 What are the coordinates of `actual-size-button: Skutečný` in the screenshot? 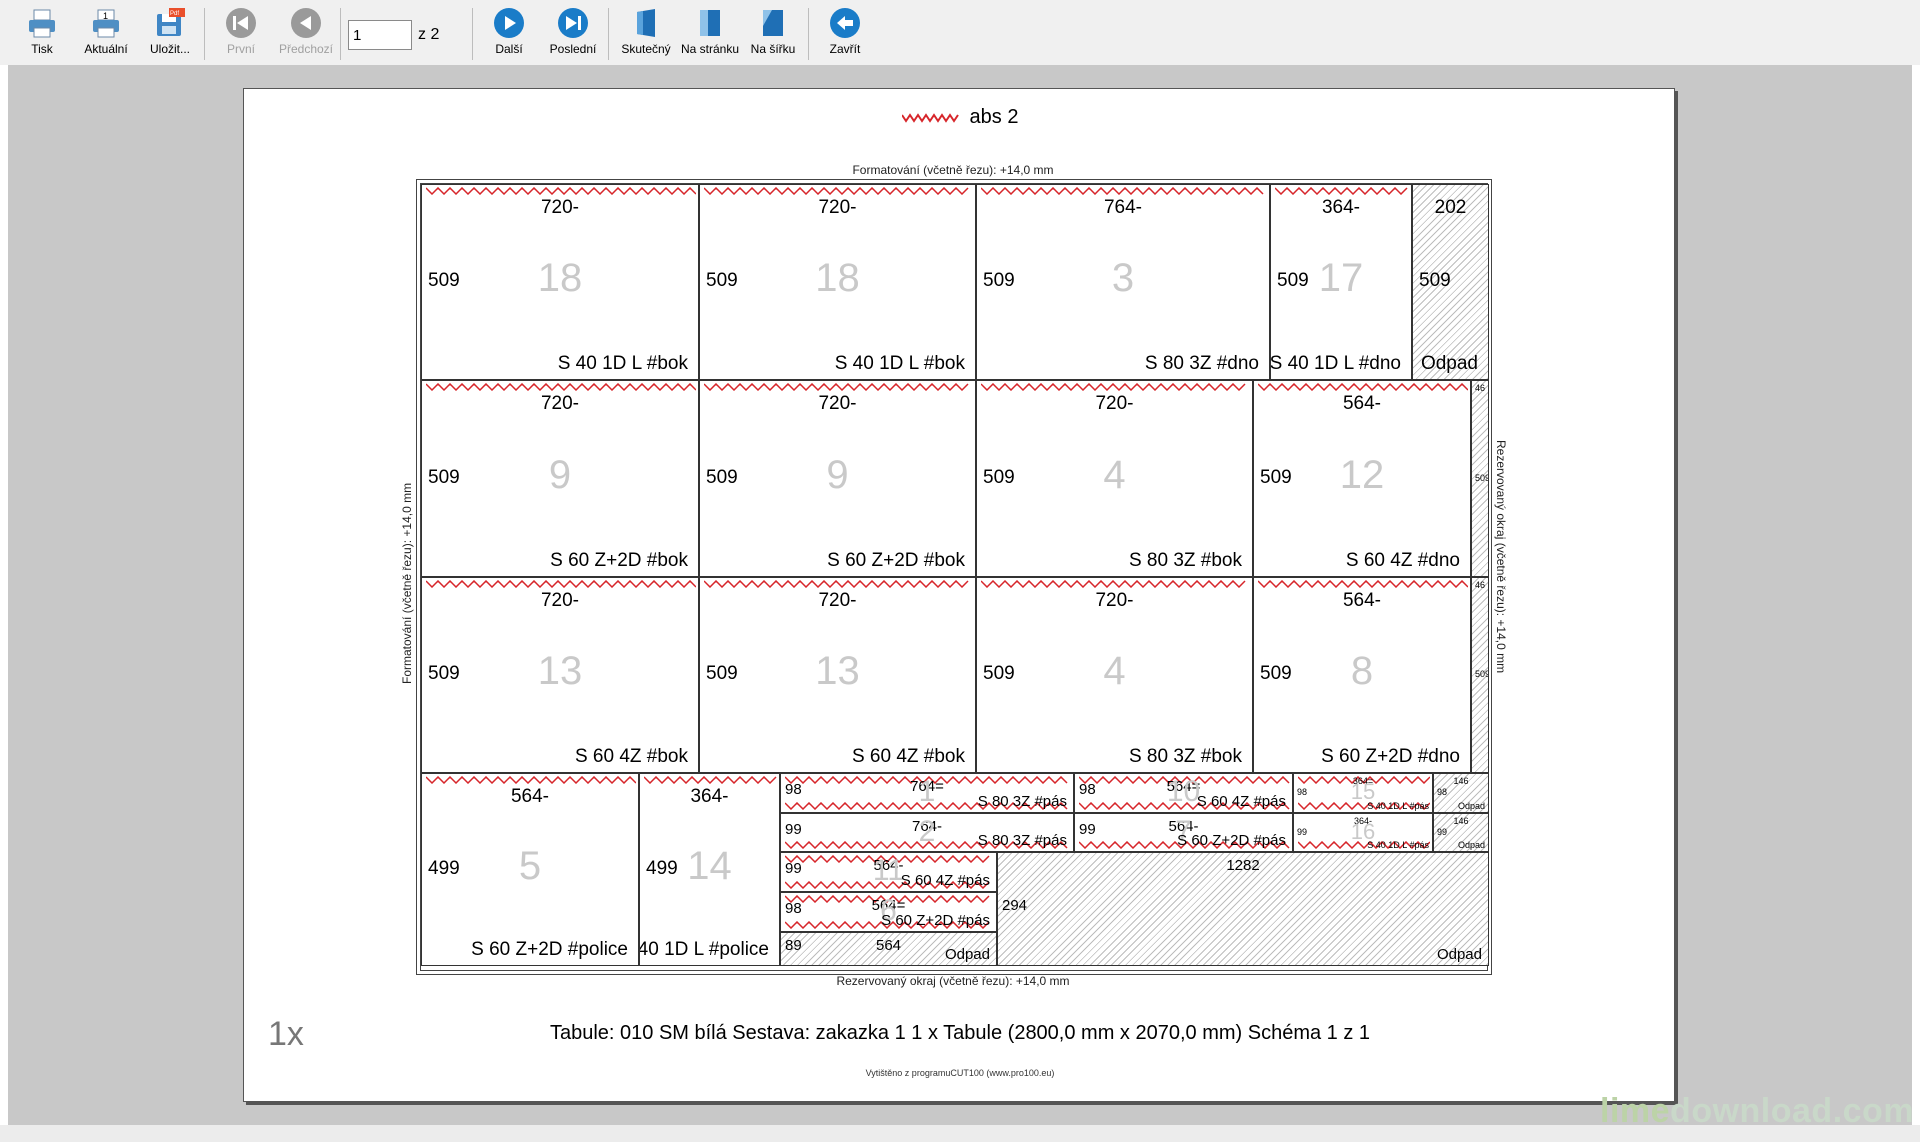 It's located at (646, 31).